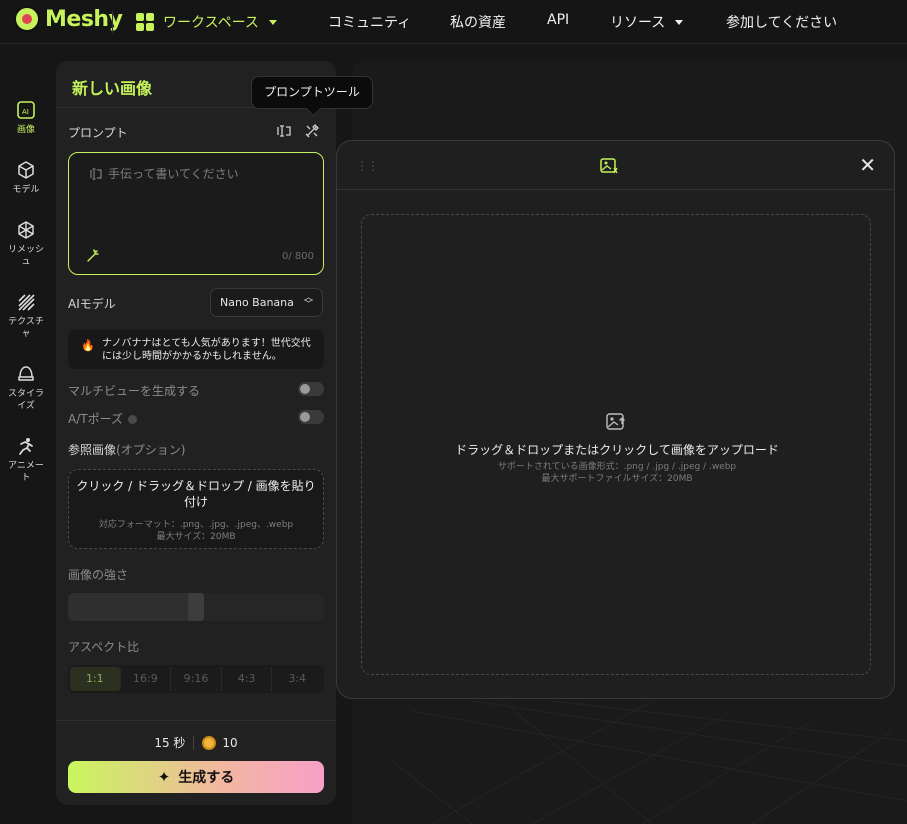 The image size is (907, 824). Describe the element at coordinates (196, 537) in the screenshot. I see `ref-maxsize-text: 最大サイズ：20MB` at that location.